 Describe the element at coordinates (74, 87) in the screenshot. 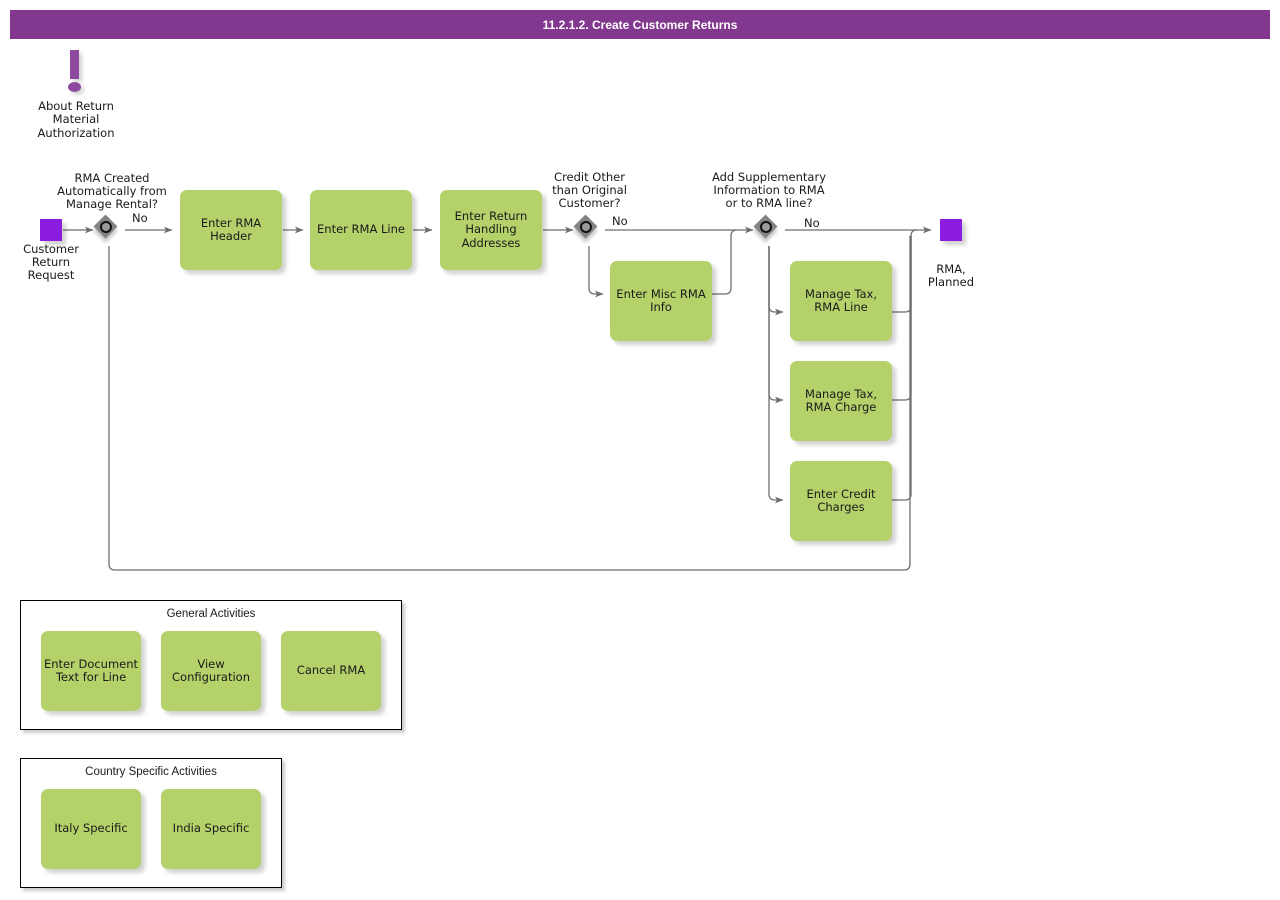

I see `exclamation-dot-icon` at that location.